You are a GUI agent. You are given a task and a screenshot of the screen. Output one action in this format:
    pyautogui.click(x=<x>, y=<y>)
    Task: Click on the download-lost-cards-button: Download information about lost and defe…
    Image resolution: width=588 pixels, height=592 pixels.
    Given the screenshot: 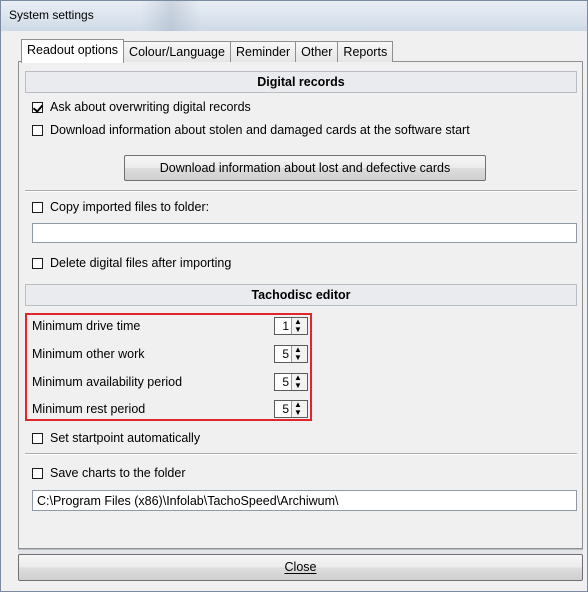 What is the action you would take?
    pyautogui.click(x=305, y=168)
    